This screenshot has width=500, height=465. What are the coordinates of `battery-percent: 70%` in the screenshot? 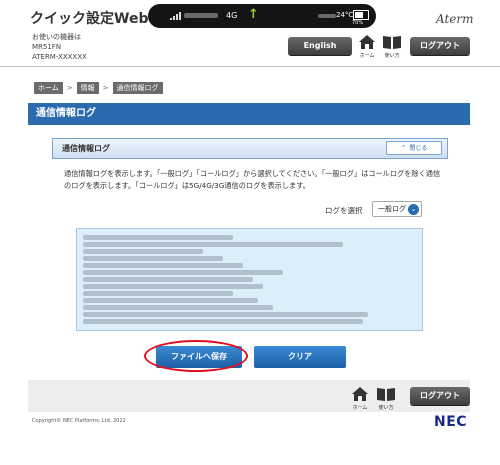 It's located at (358, 23).